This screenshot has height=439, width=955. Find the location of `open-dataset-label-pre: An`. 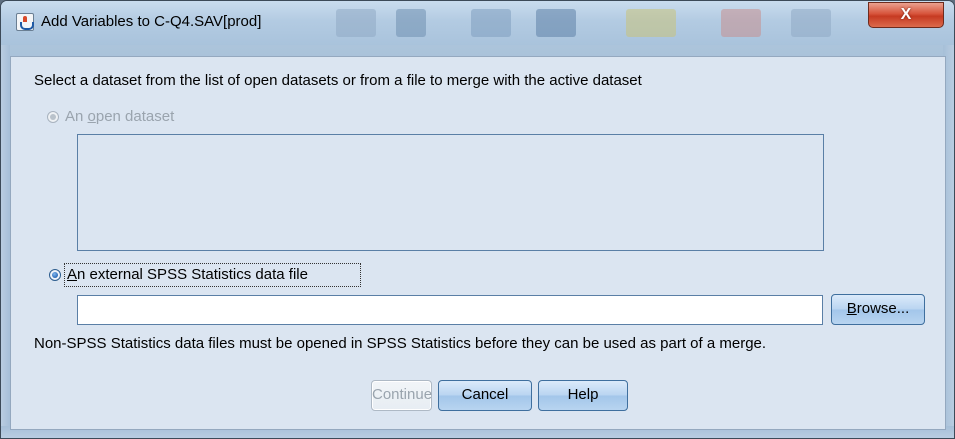

open-dataset-label-pre: An is located at coordinates (76, 116).